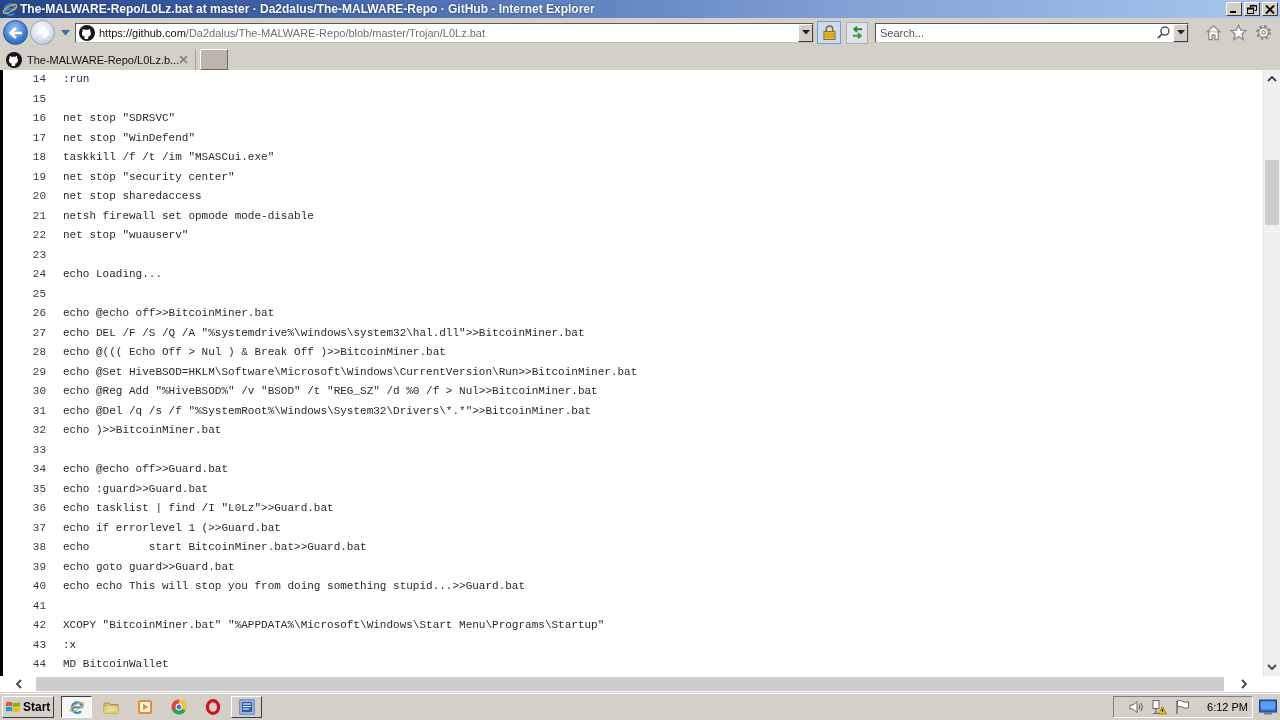 This screenshot has height=720, width=1280. I want to click on line-number: 32, so click(38, 430).